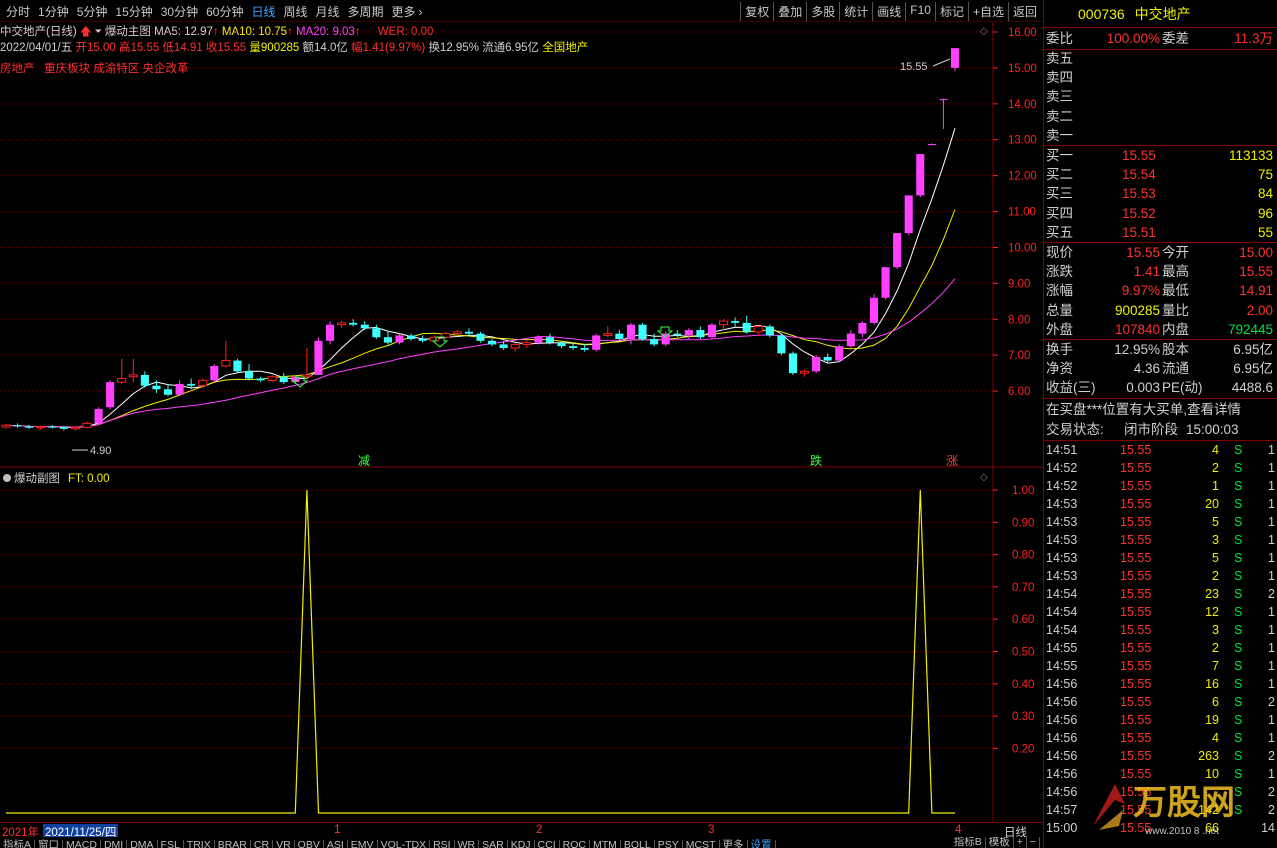 This screenshot has width=1277, height=848. Describe the element at coordinates (442, 844) in the screenshot. I see `indicator-tab: RSI` at that location.